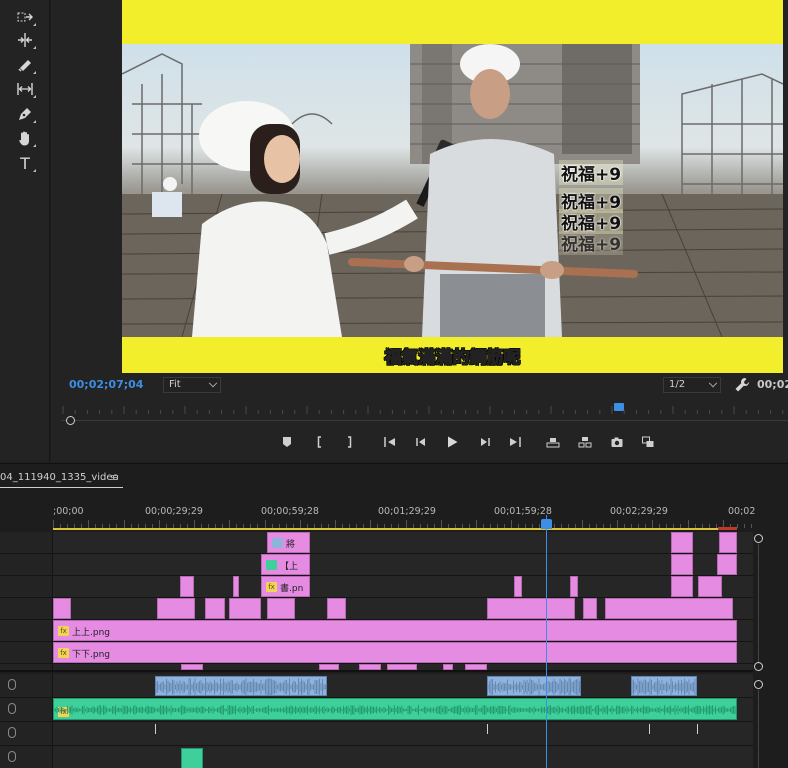 This screenshot has height=768, width=788. Describe the element at coordinates (585, 442) in the screenshot. I see `extract-icon` at that location.